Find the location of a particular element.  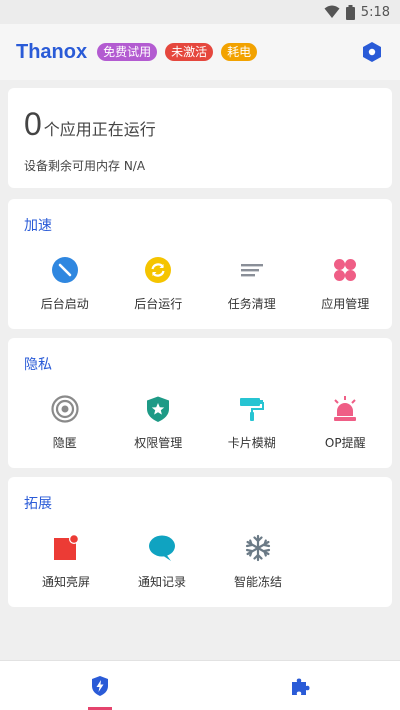

feature-label: 权限管理 is located at coordinates (158, 443).